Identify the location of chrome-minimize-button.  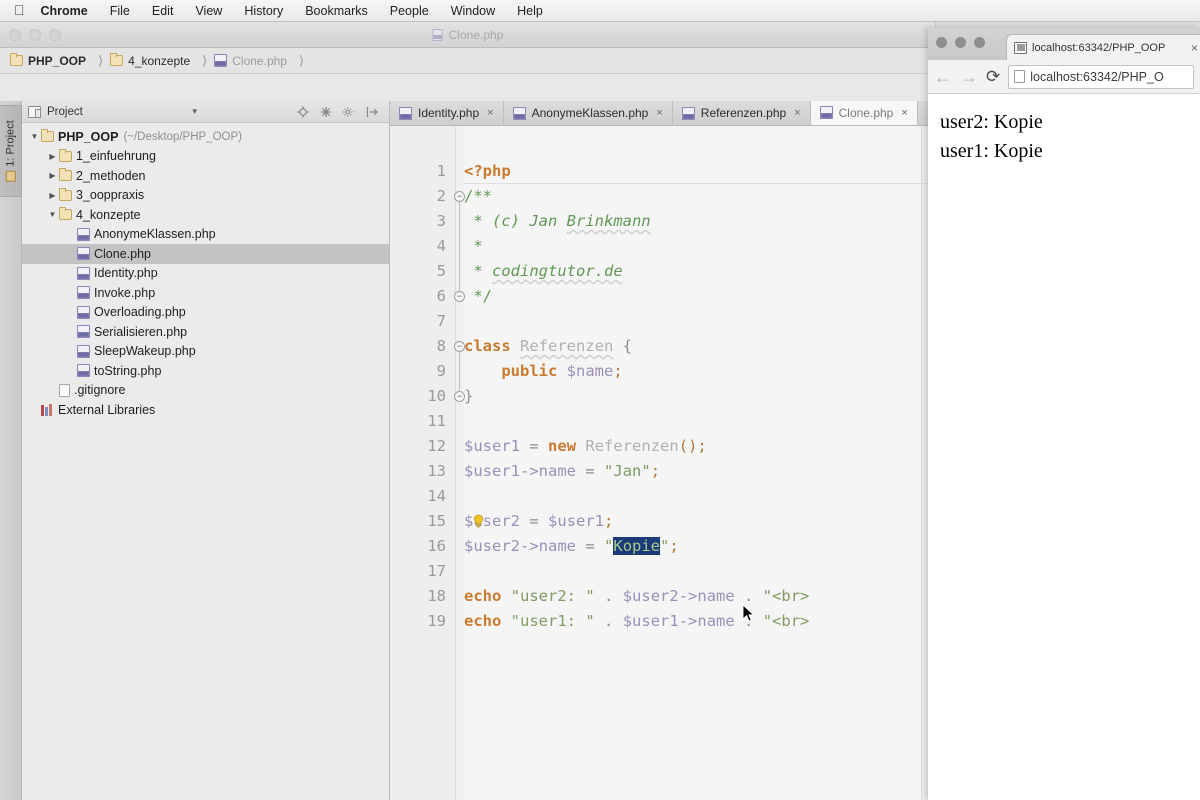
(960, 42).